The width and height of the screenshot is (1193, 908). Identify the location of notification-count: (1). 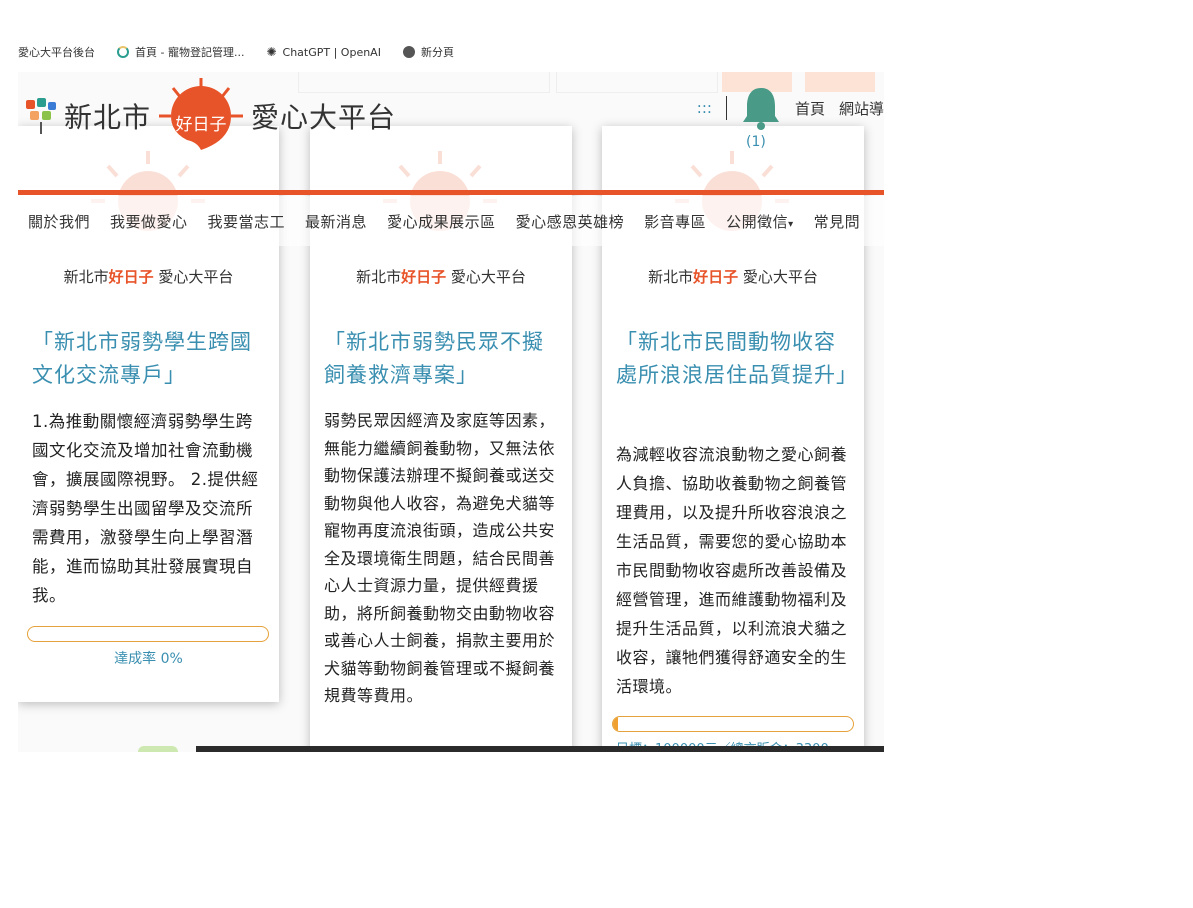
(756, 142).